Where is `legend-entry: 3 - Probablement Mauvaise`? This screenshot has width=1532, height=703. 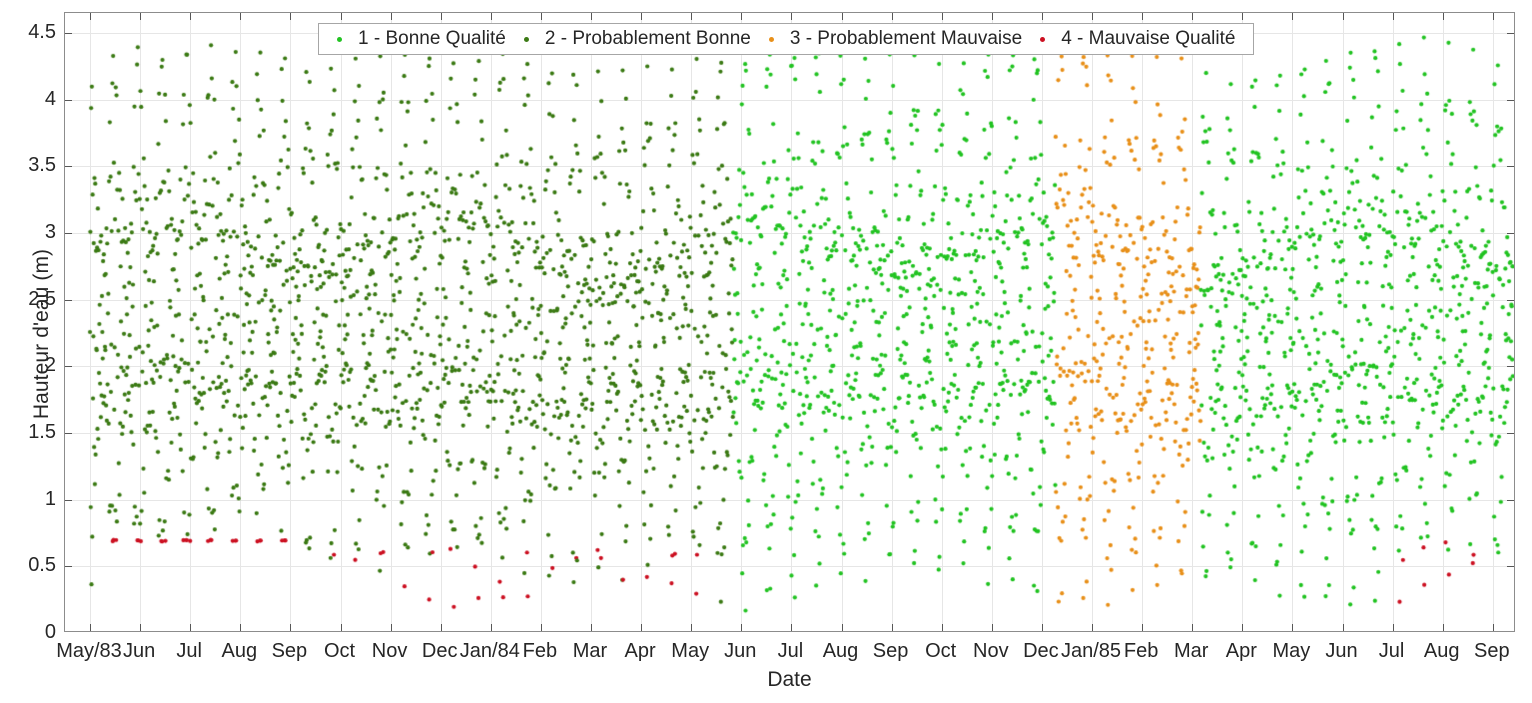 legend-entry: 3 - Probablement Mauvaise is located at coordinates (895, 39).